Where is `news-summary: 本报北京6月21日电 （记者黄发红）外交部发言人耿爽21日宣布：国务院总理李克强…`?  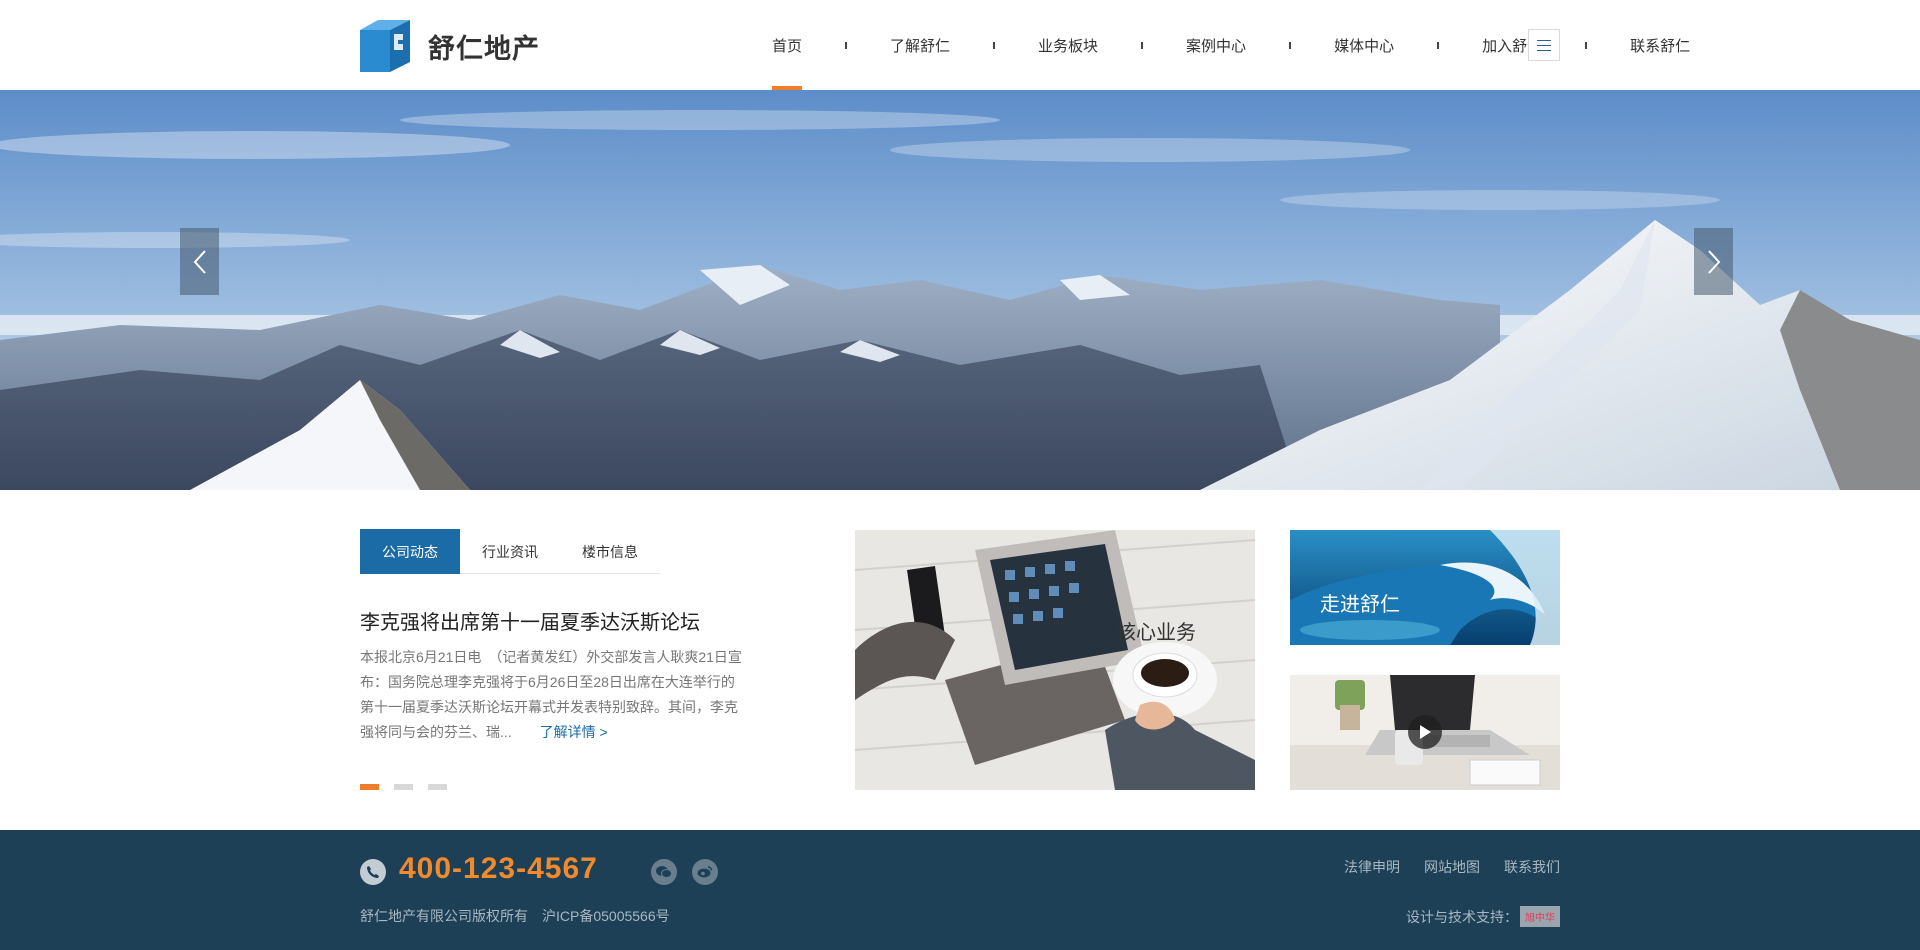 news-summary: 本报北京6月21日电 （记者黄发红）外交部发言人耿爽21日宣布：国务院总理李克强… is located at coordinates (552, 695).